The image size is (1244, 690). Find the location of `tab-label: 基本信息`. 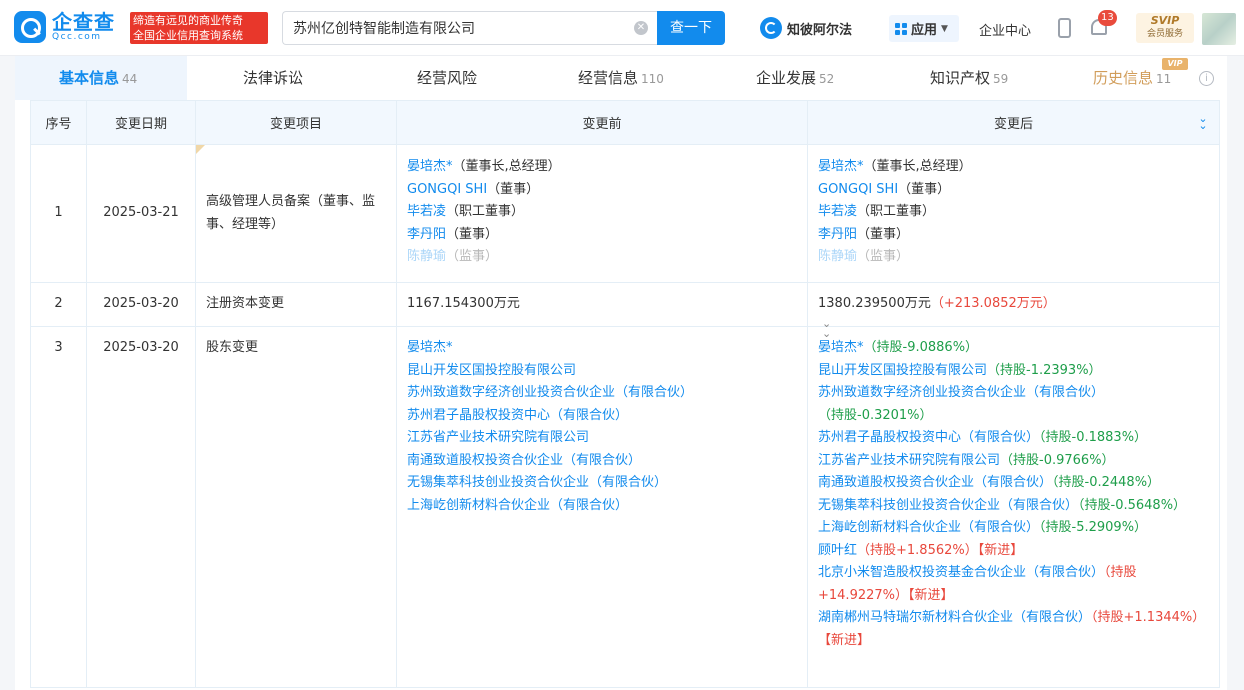

tab-label: 基本信息 is located at coordinates (89, 78).